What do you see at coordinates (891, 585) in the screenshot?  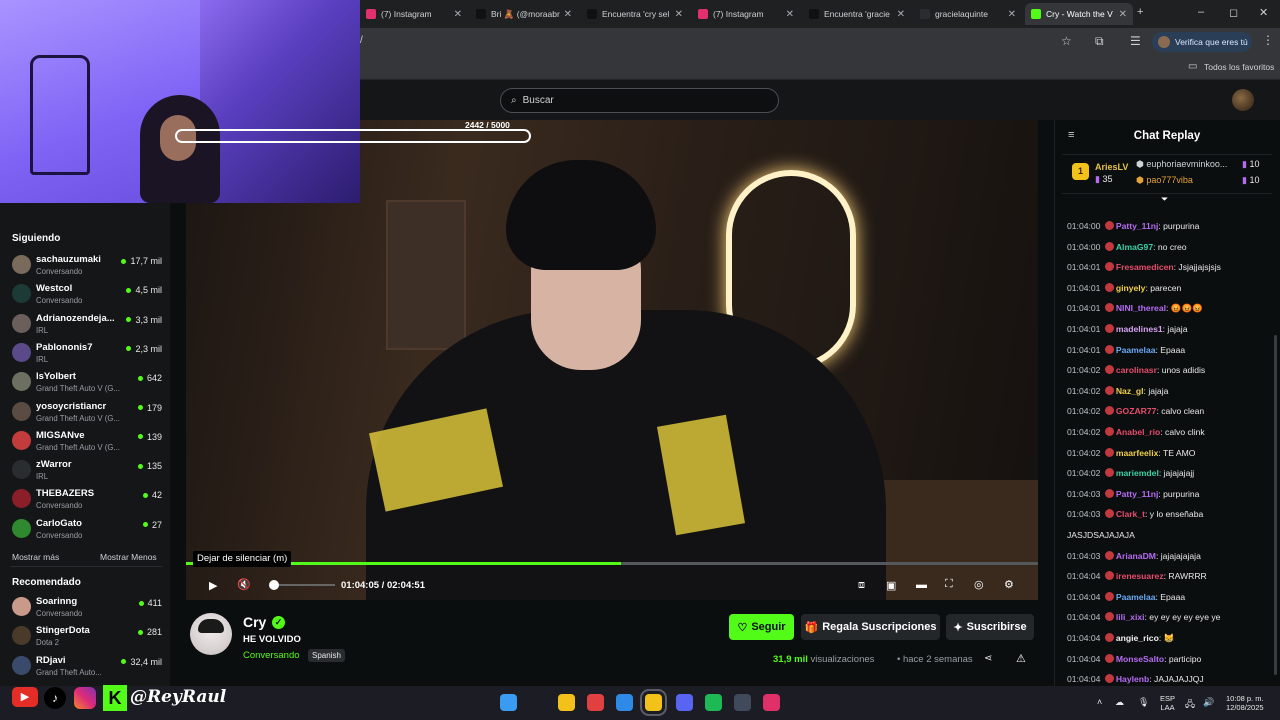 I see `theater-icon: ▣` at bounding box center [891, 585].